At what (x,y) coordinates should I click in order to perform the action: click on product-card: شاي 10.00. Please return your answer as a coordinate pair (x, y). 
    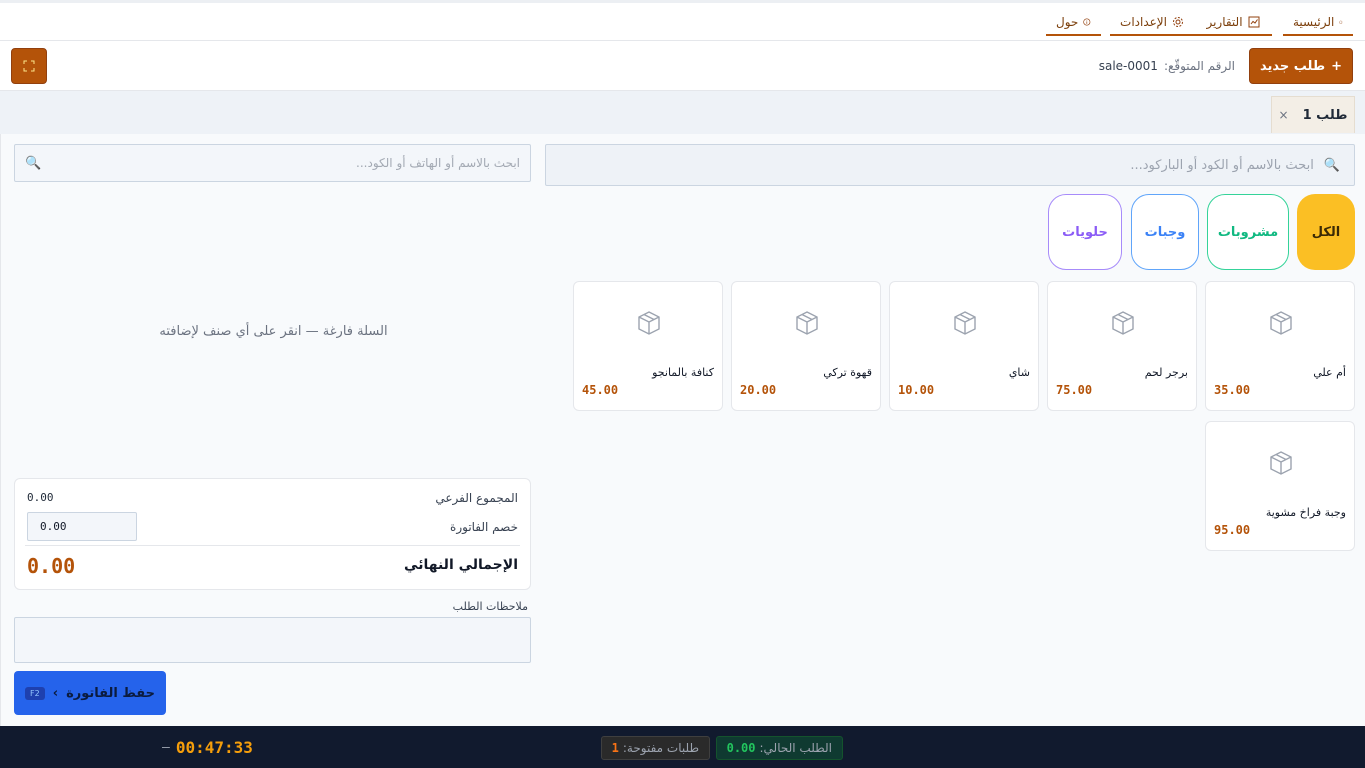
    Looking at the image, I should click on (964, 346).